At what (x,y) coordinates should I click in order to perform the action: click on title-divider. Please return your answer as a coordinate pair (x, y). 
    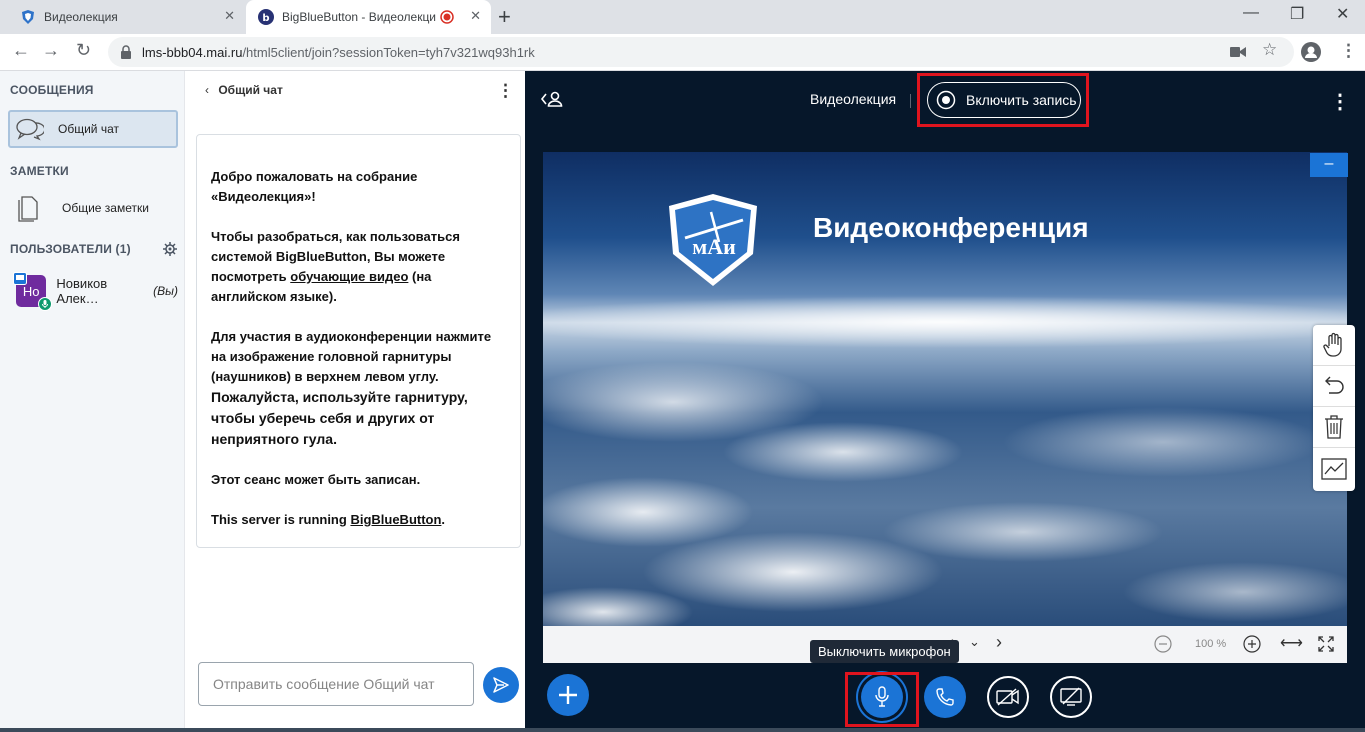
    Looking at the image, I should click on (910, 101).